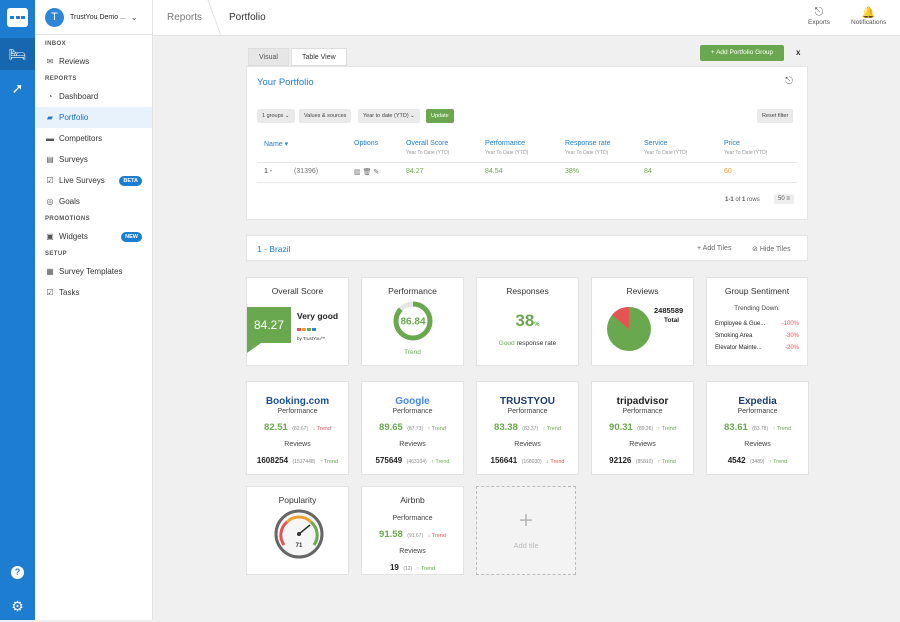 The height and width of the screenshot is (622, 900). Describe the element at coordinates (440, 116) in the screenshot. I see `update-button: Update` at that location.